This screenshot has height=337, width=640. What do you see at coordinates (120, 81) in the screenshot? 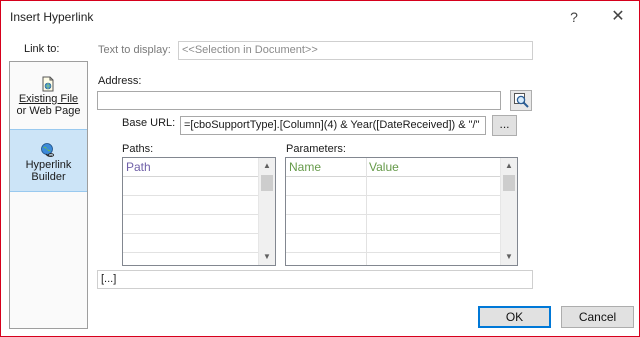
I see `address-label: Address:` at bounding box center [120, 81].